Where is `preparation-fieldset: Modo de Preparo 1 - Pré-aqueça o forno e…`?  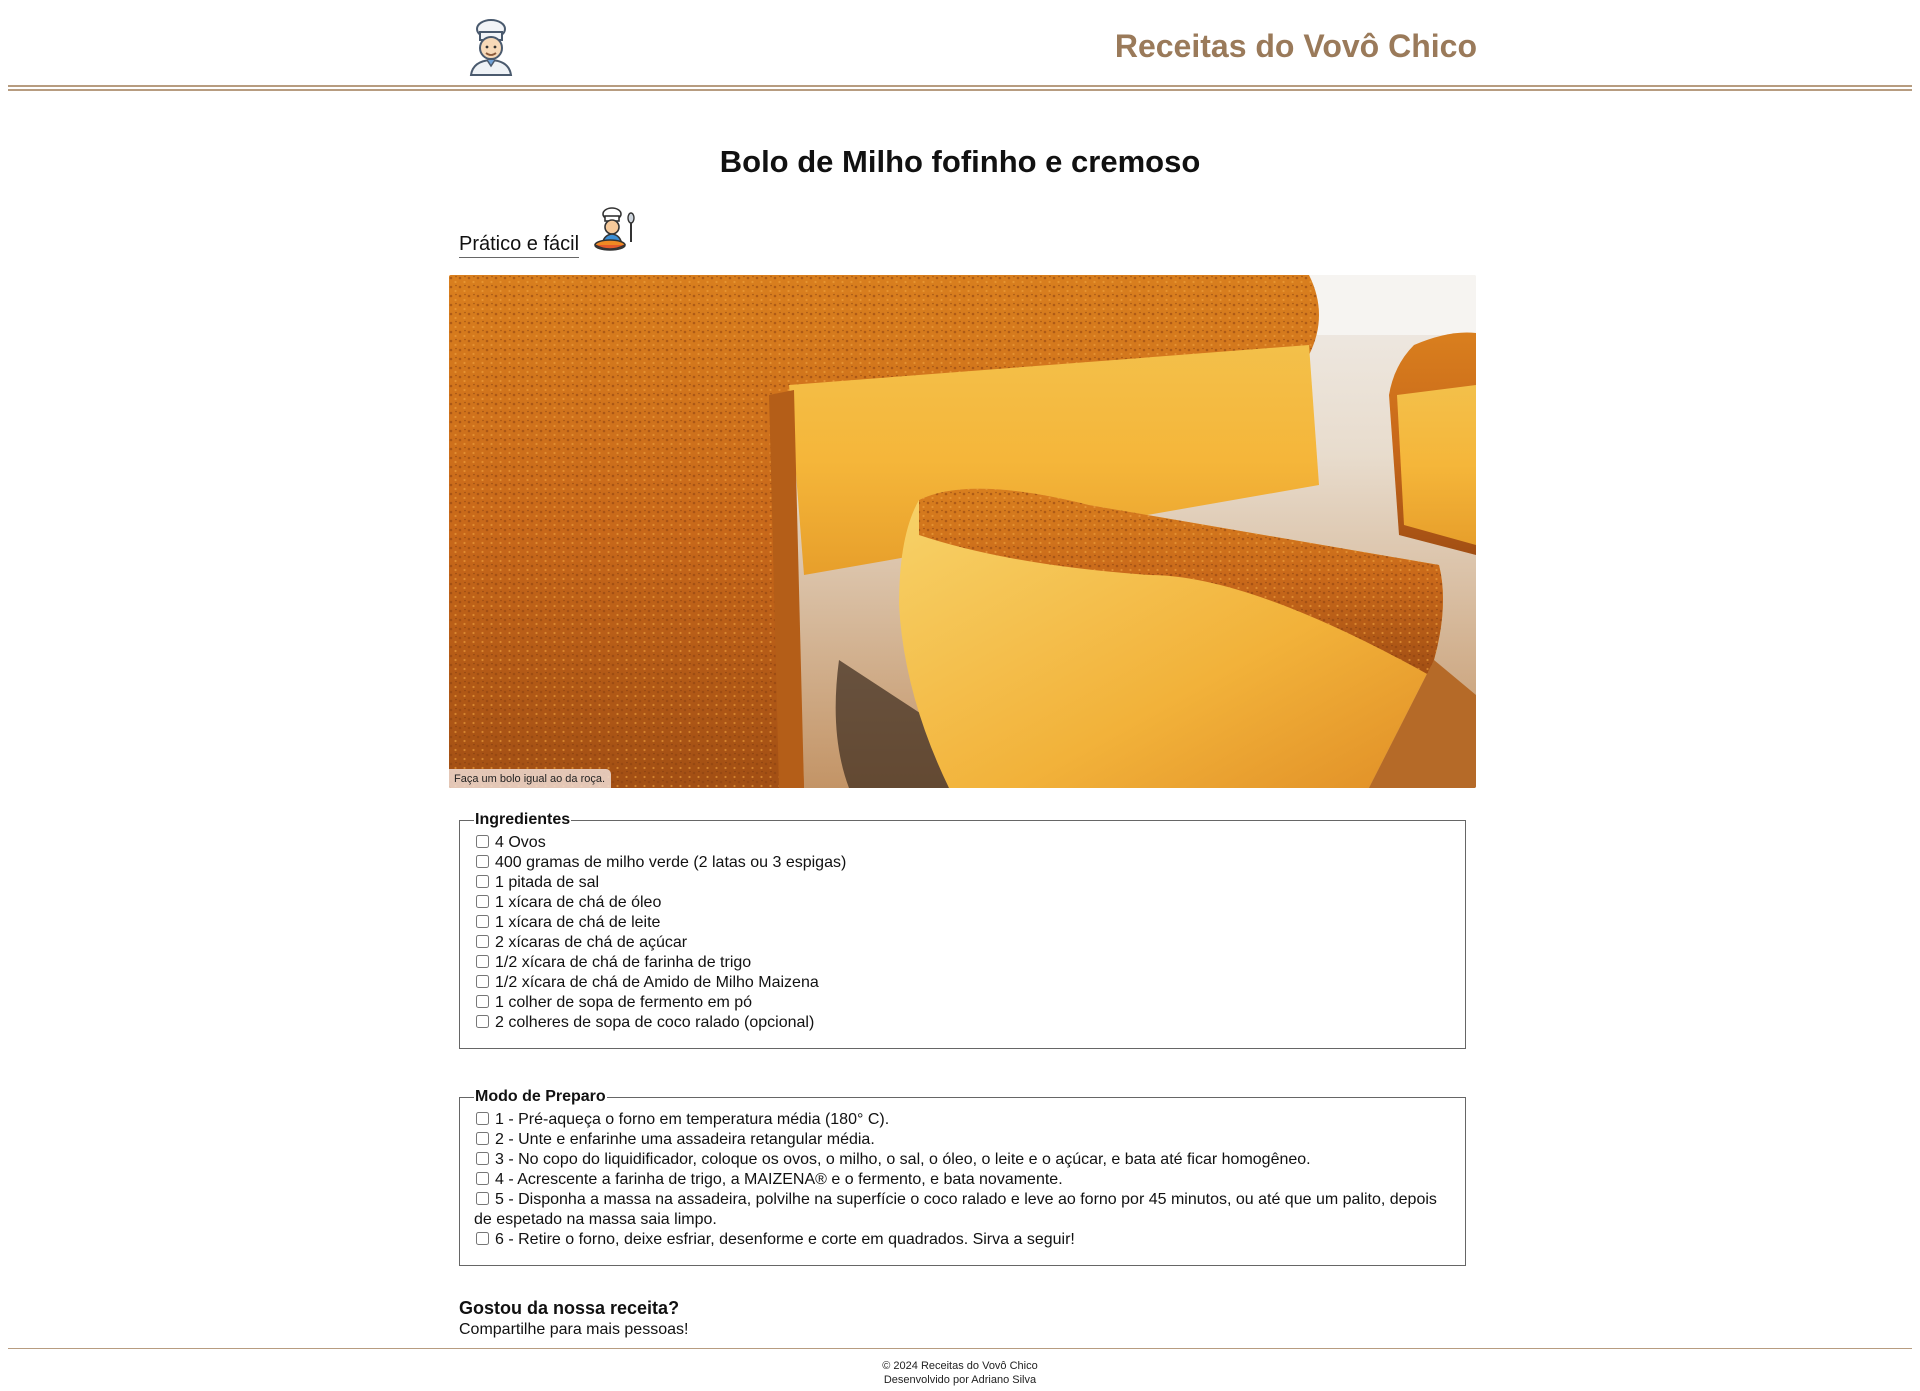 preparation-fieldset: Modo de Preparo 1 - Pré-aqueça o forno e… is located at coordinates (962, 1177).